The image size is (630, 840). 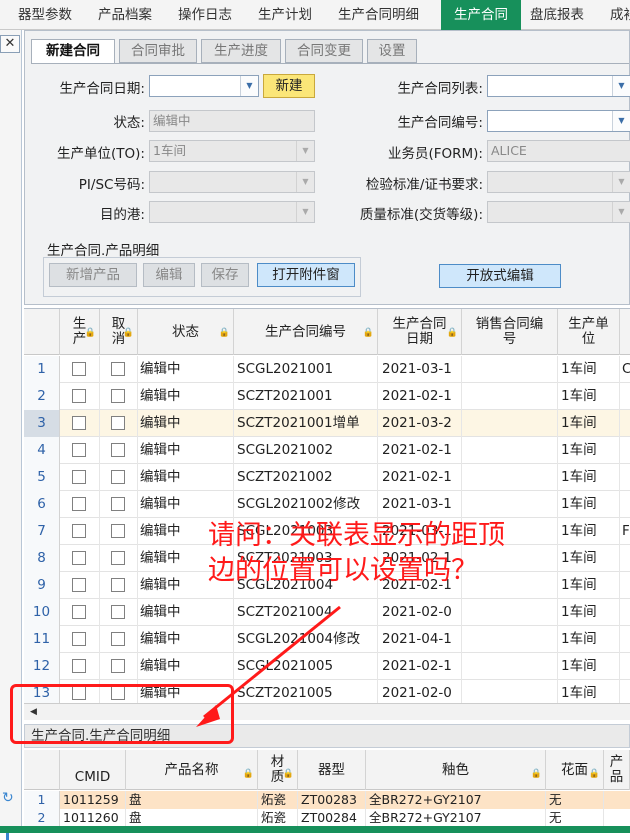 I want to click on table-row: 6 编辑中 SCGL2021002修改 2021-03-1 1车间, so click(x=327, y=504).